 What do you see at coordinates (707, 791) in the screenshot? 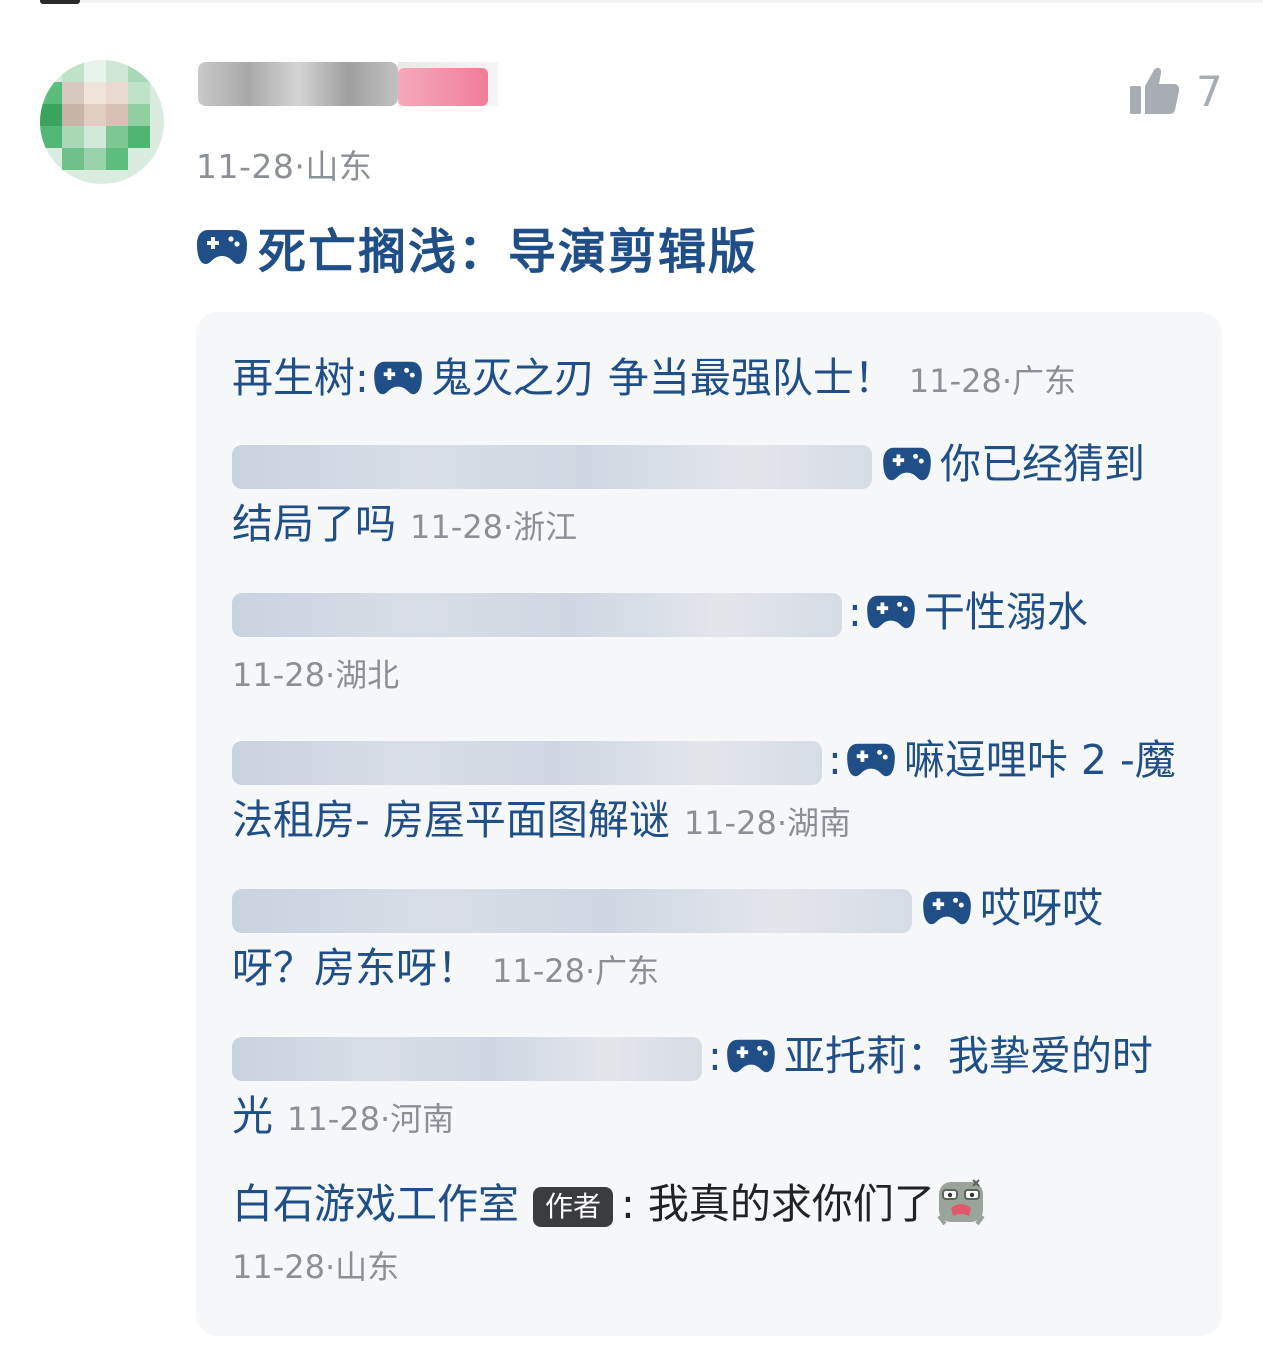
I see `reply-item: : 嘛逗哩咔 2 -魔法租房- 房屋平面图解谜 11-28·湖南` at bounding box center [707, 791].